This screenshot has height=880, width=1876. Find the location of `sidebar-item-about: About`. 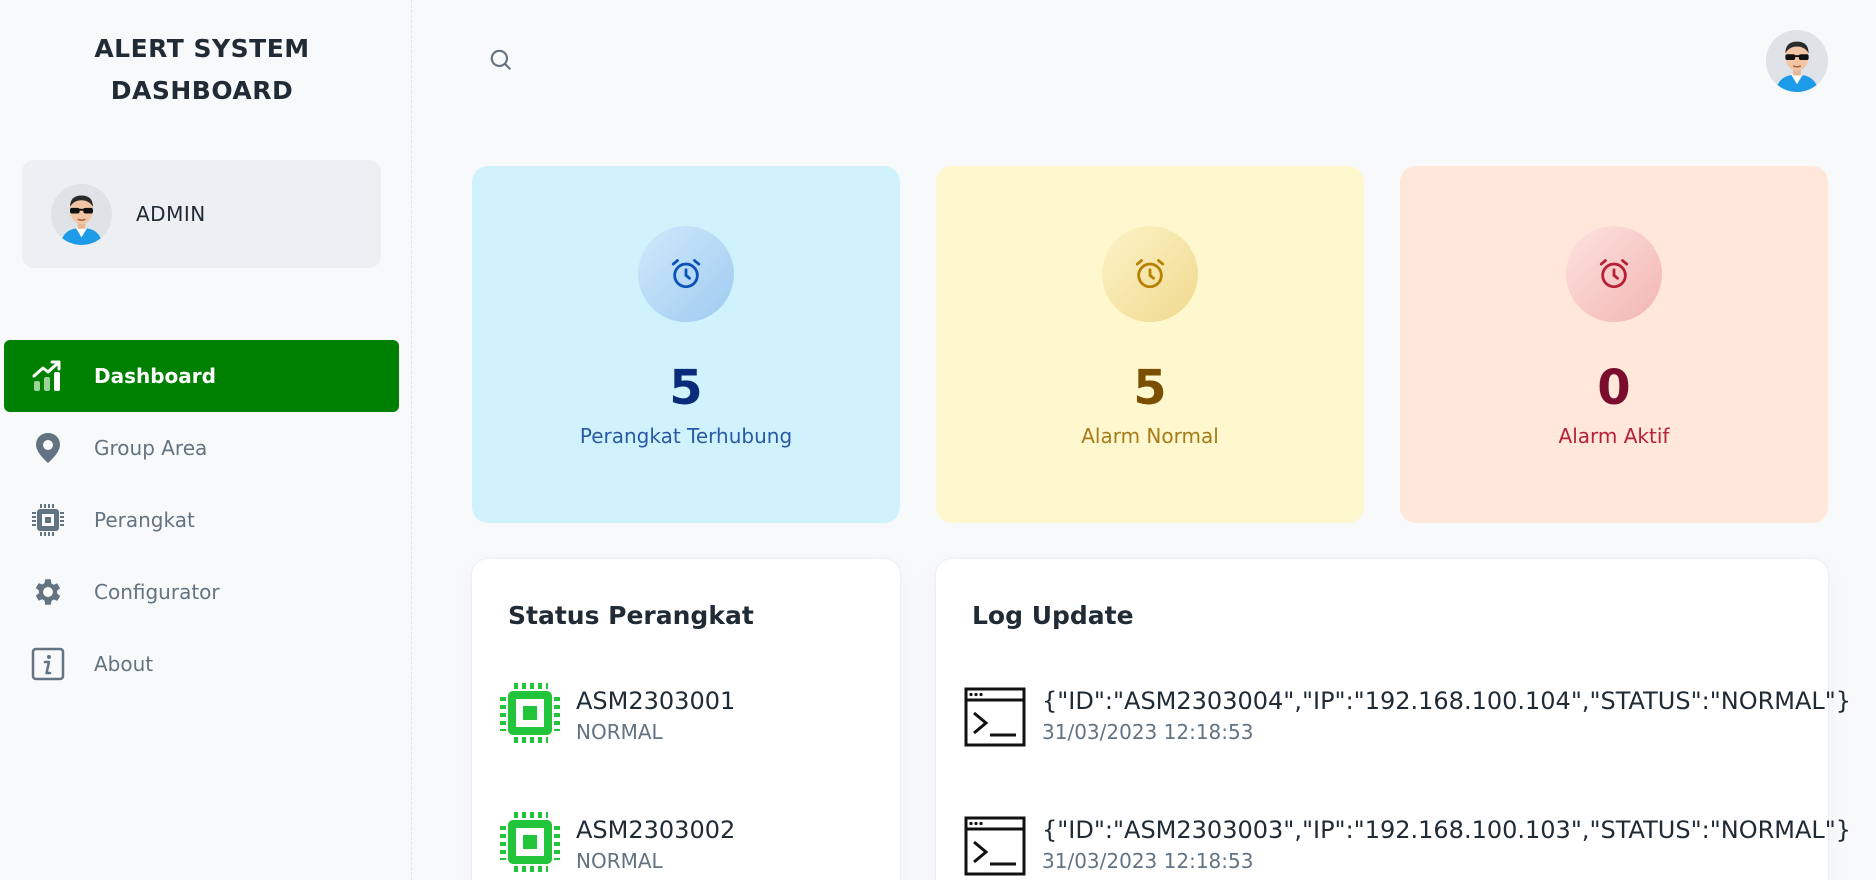

sidebar-item-about: About is located at coordinates (201, 664).